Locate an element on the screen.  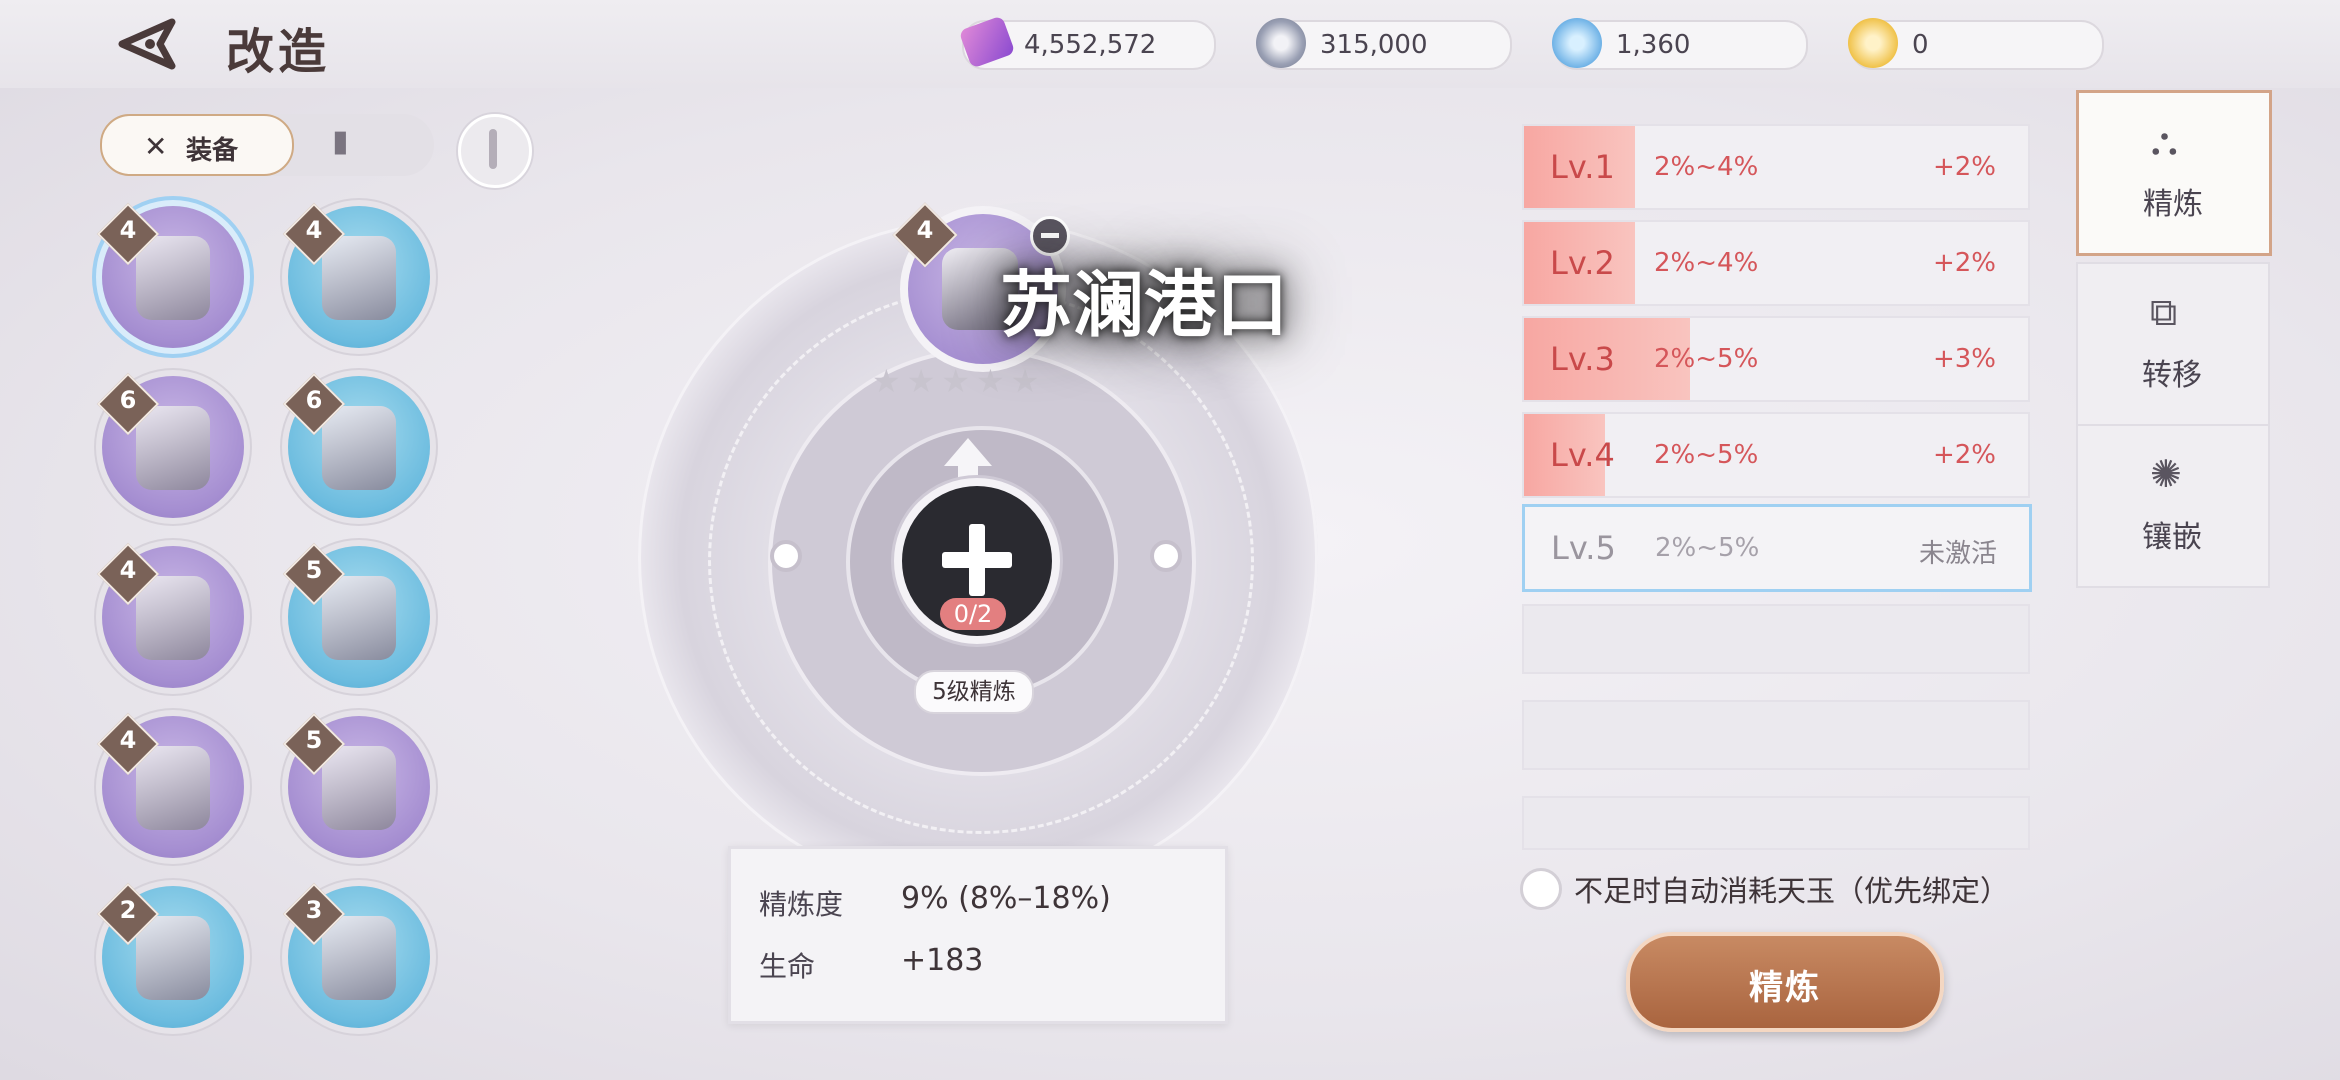
armor-icon is located at coordinates (173, 448).